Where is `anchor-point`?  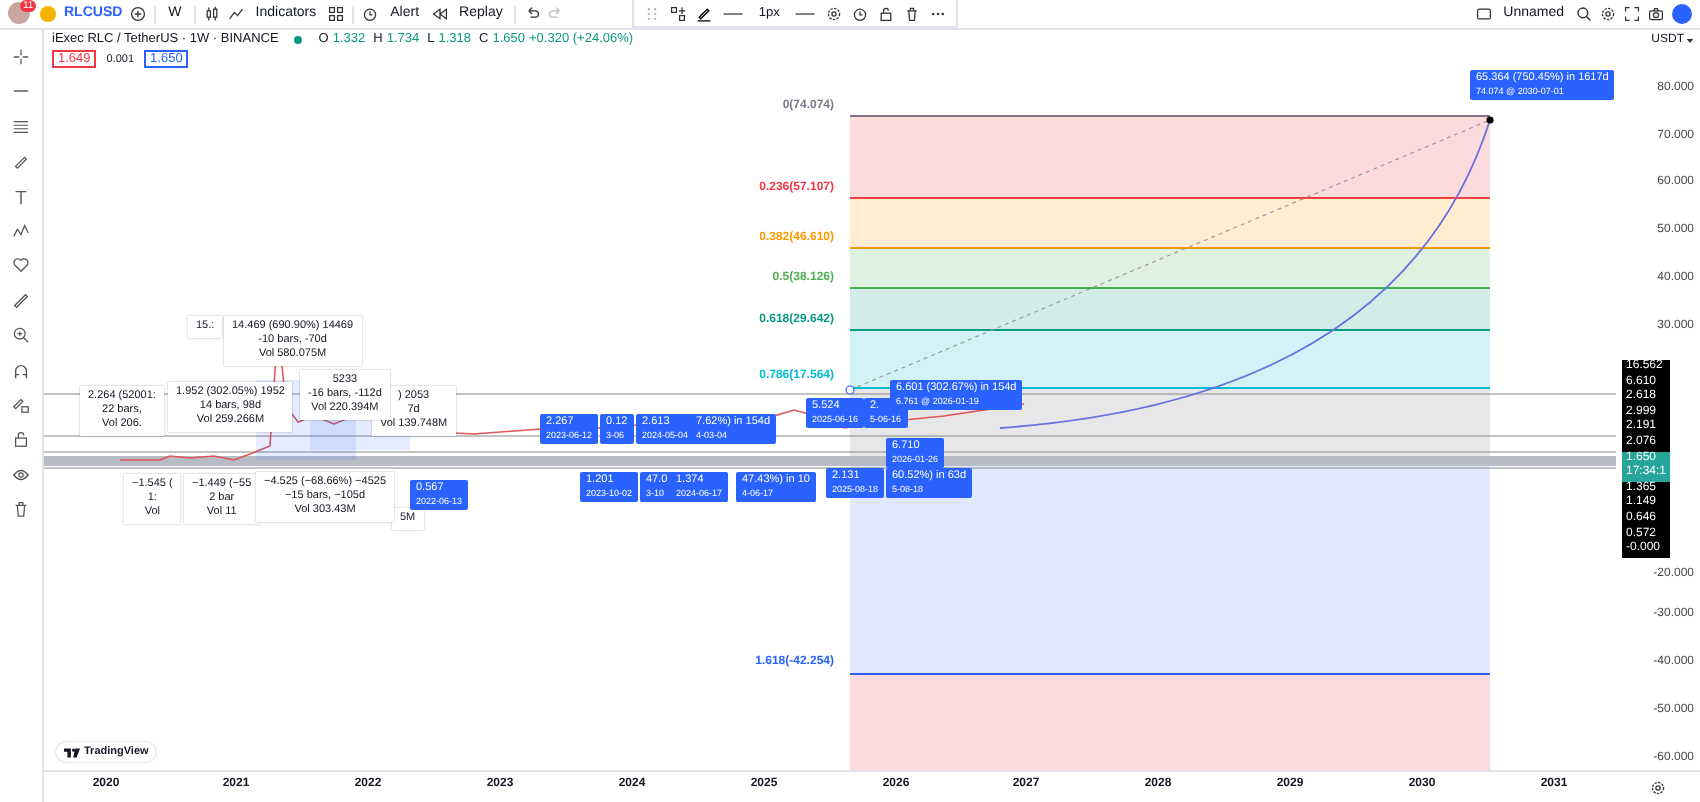 anchor-point is located at coordinates (1490, 120).